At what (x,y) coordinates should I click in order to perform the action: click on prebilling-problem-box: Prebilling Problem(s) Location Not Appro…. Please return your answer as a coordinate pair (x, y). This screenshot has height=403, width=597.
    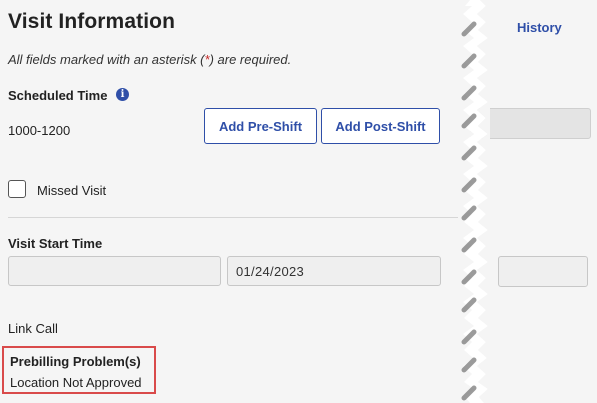
    Looking at the image, I should click on (79, 370).